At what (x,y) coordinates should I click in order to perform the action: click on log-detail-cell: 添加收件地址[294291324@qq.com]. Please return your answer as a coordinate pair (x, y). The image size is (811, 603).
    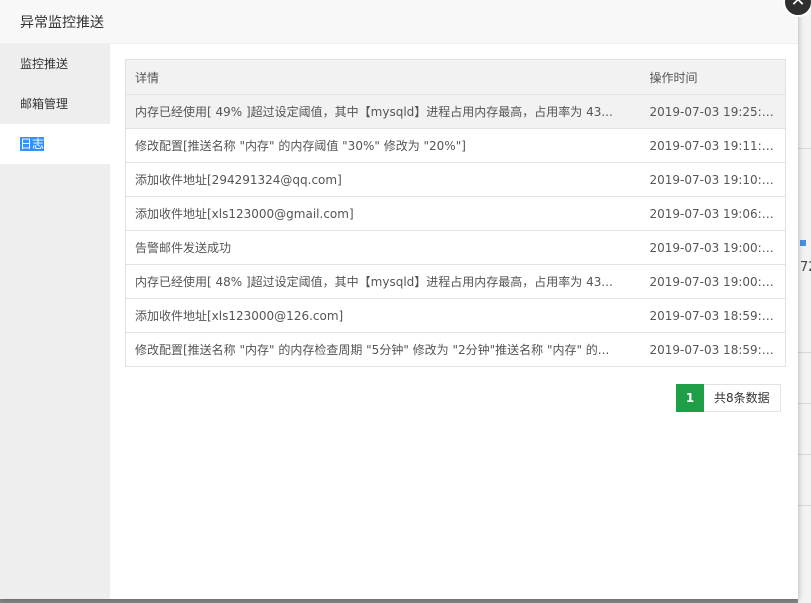
    Looking at the image, I should click on (383, 179).